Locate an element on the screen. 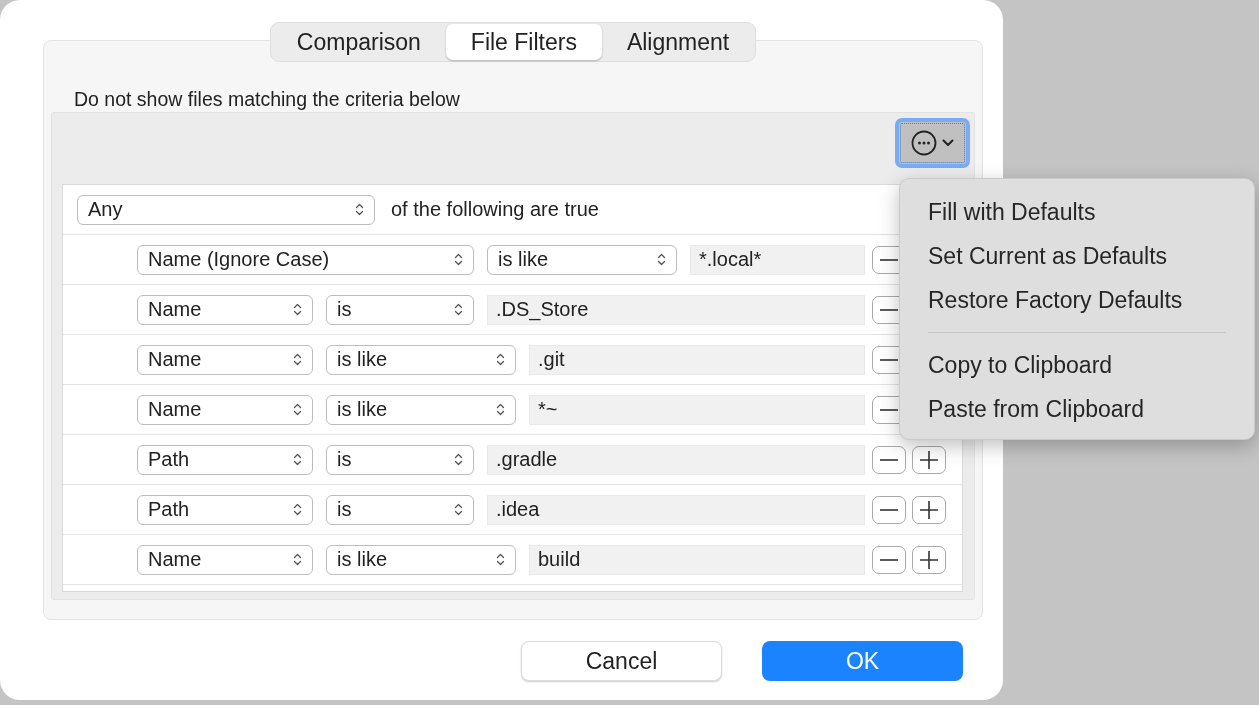 The image size is (1259, 705). menu-item: Fill with Defaults is located at coordinates (1077, 212).